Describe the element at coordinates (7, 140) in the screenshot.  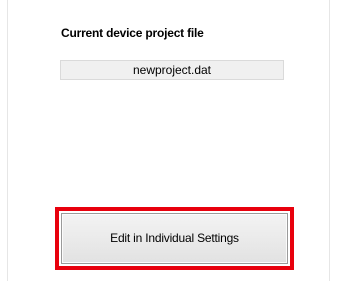
I see `panel-left-border` at that location.